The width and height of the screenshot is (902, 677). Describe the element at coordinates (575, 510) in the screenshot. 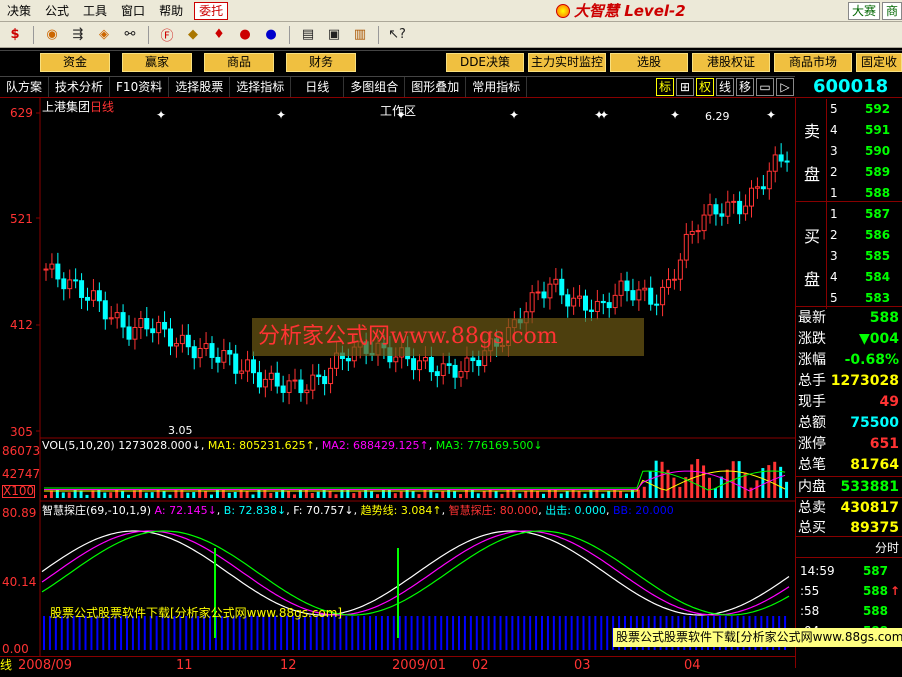

I see `ind-out: 出击: 0.000` at that location.